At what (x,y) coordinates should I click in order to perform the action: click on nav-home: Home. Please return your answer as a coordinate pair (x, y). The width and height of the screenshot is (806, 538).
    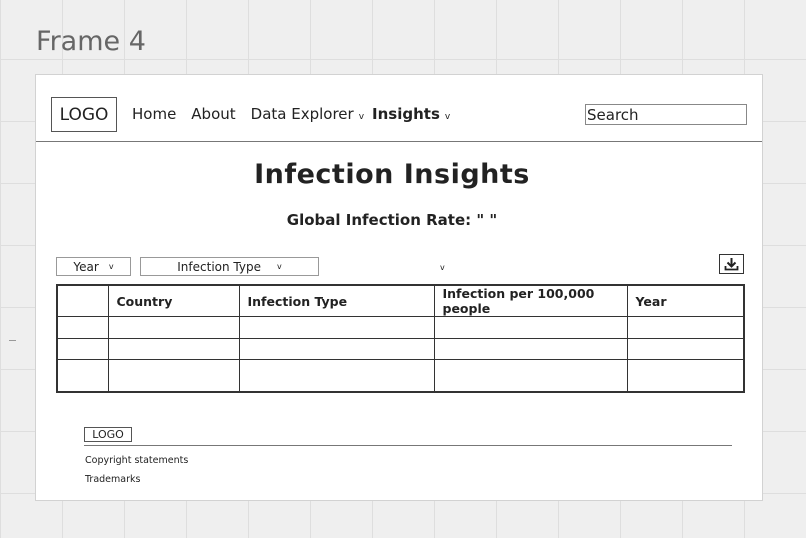
    Looking at the image, I should click on (154, 114).